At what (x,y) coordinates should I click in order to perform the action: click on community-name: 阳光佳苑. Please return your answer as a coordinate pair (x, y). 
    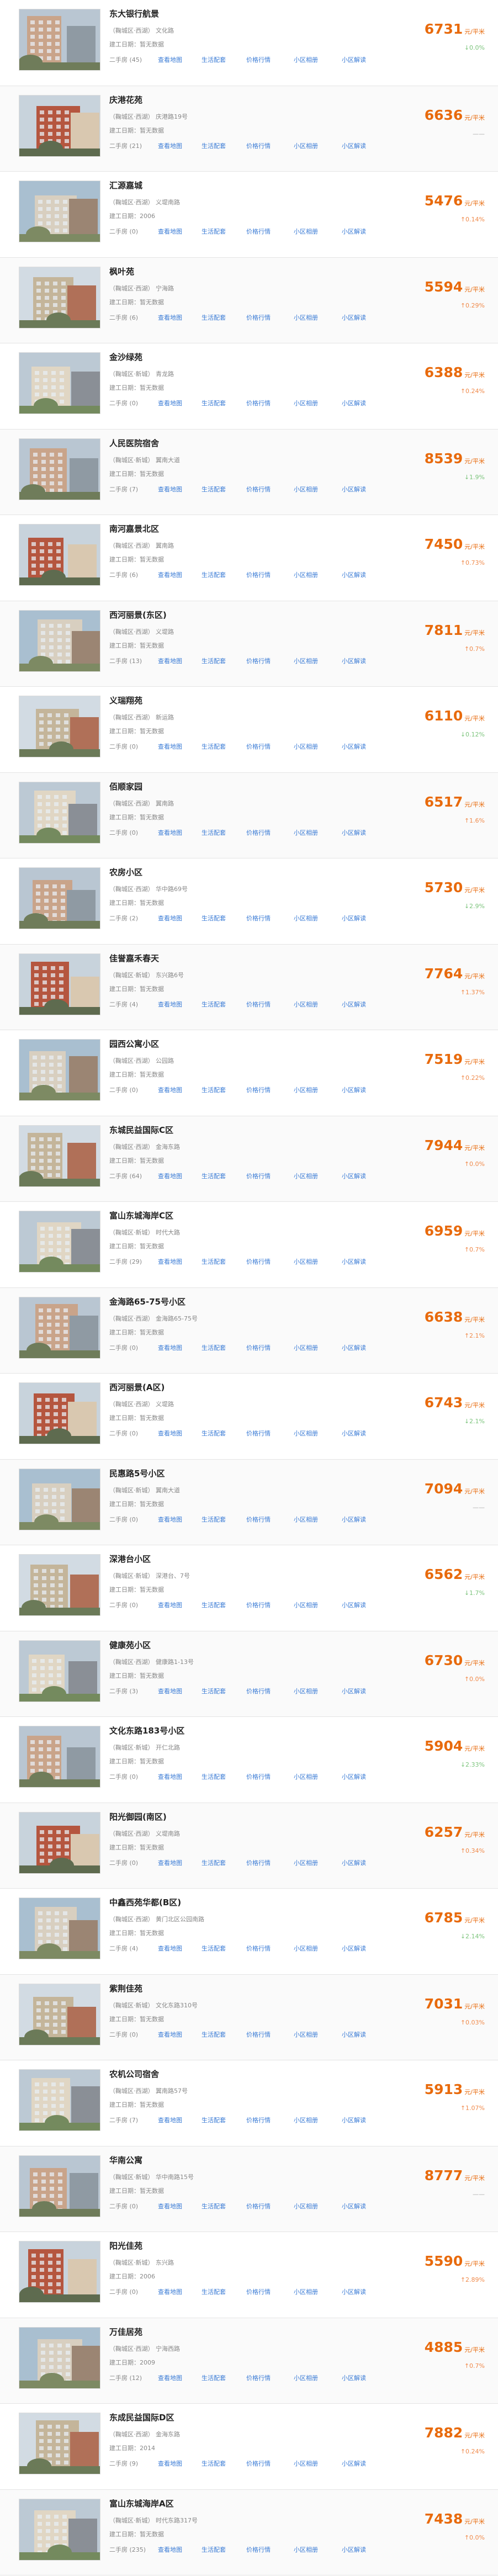
    Looking at the image, I should click on (125, 2245).